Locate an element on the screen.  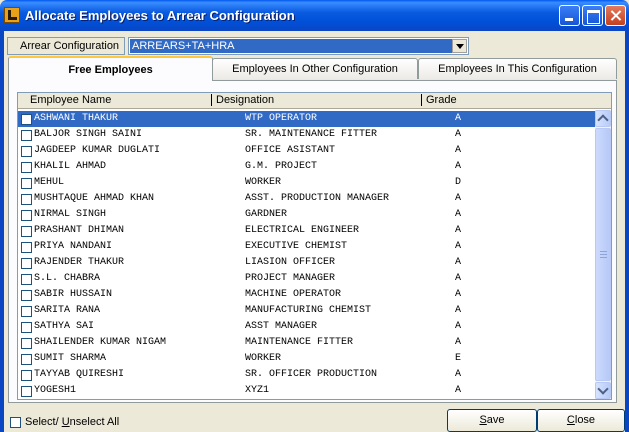
table-row: ASHWANI THAKUR WTP OPERATOR A is located at coordinates (306, 119).